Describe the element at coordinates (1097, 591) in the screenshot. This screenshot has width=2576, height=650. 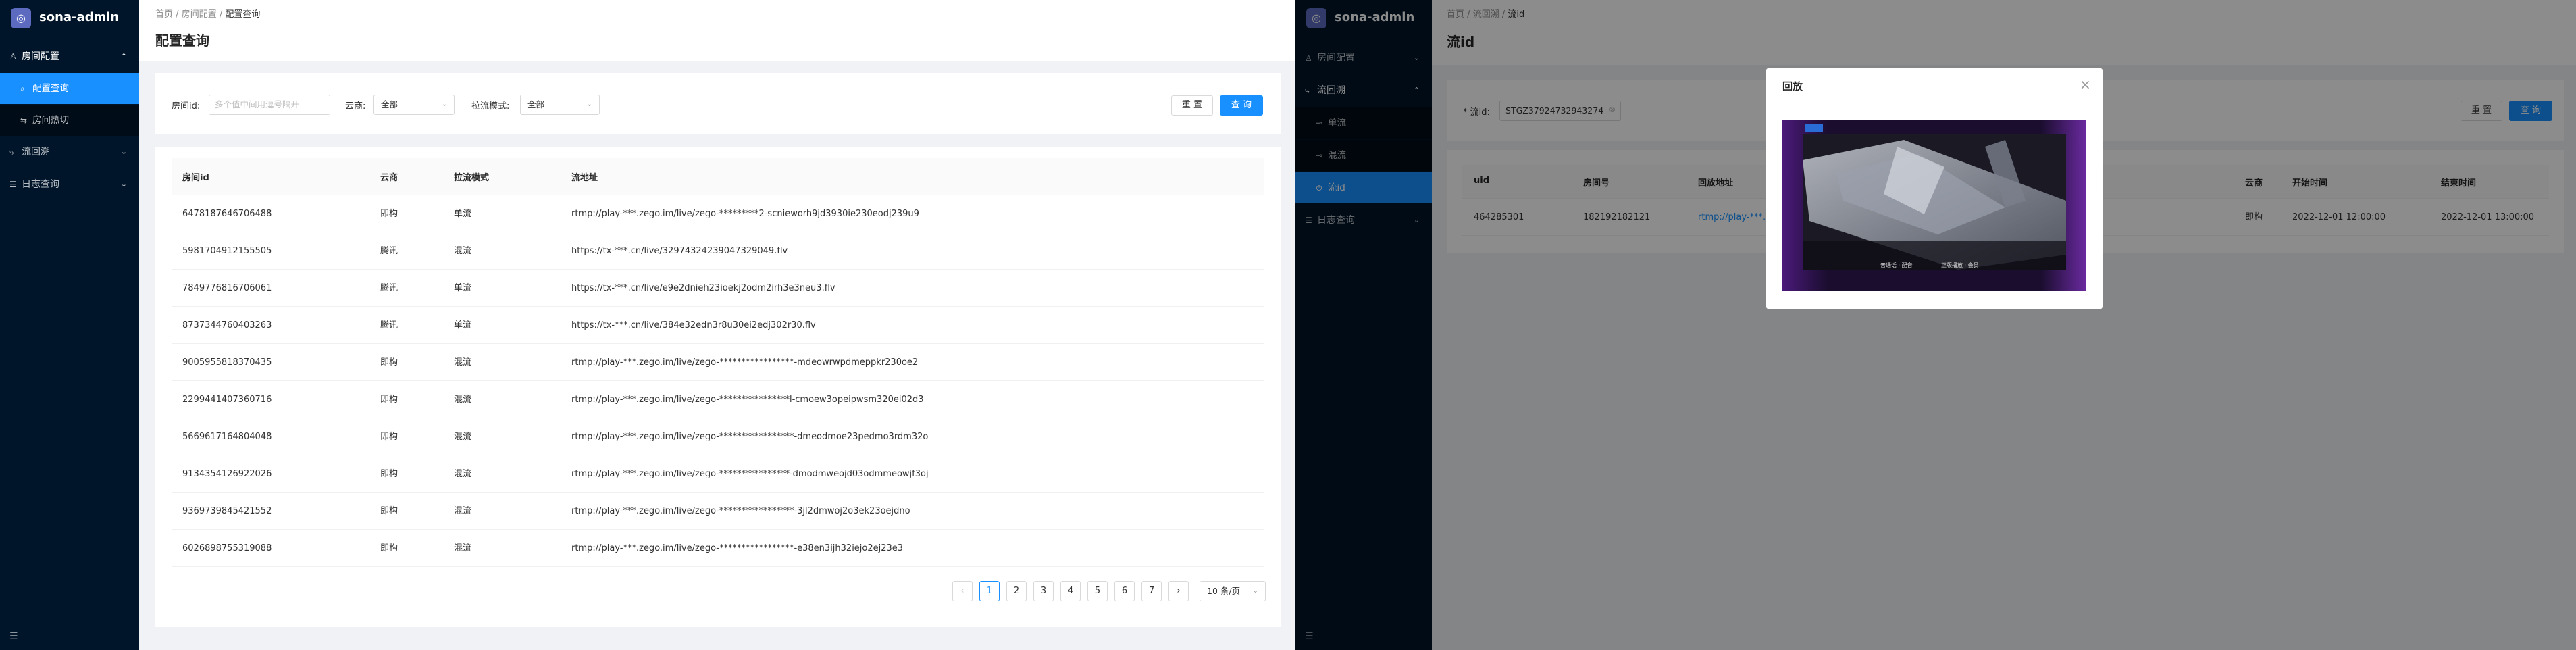
I see `page-button: 5` at that location.